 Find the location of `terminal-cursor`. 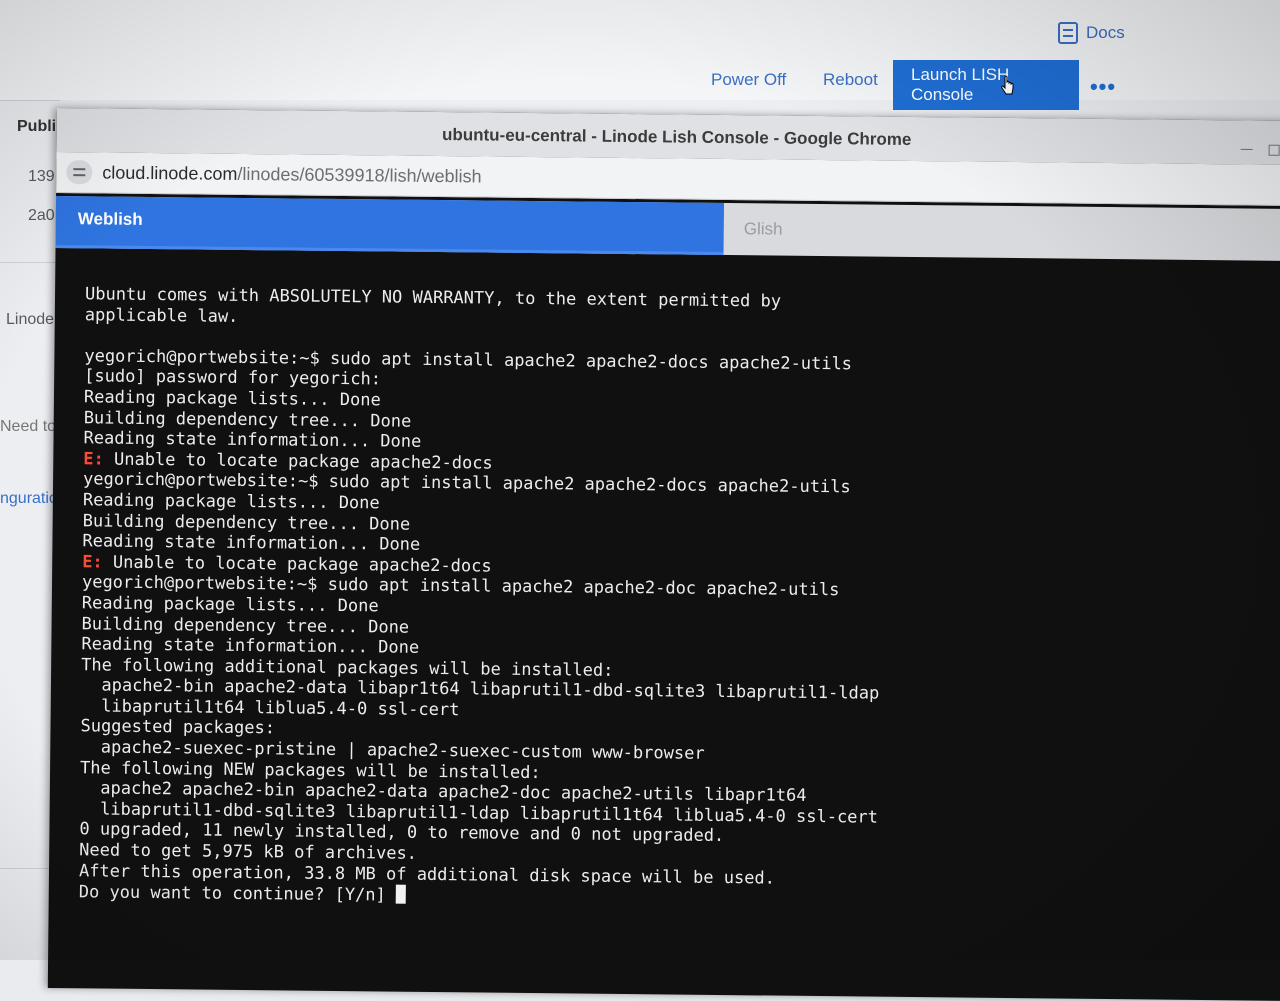

terminal-cursor is located at coordinates (401, 894).